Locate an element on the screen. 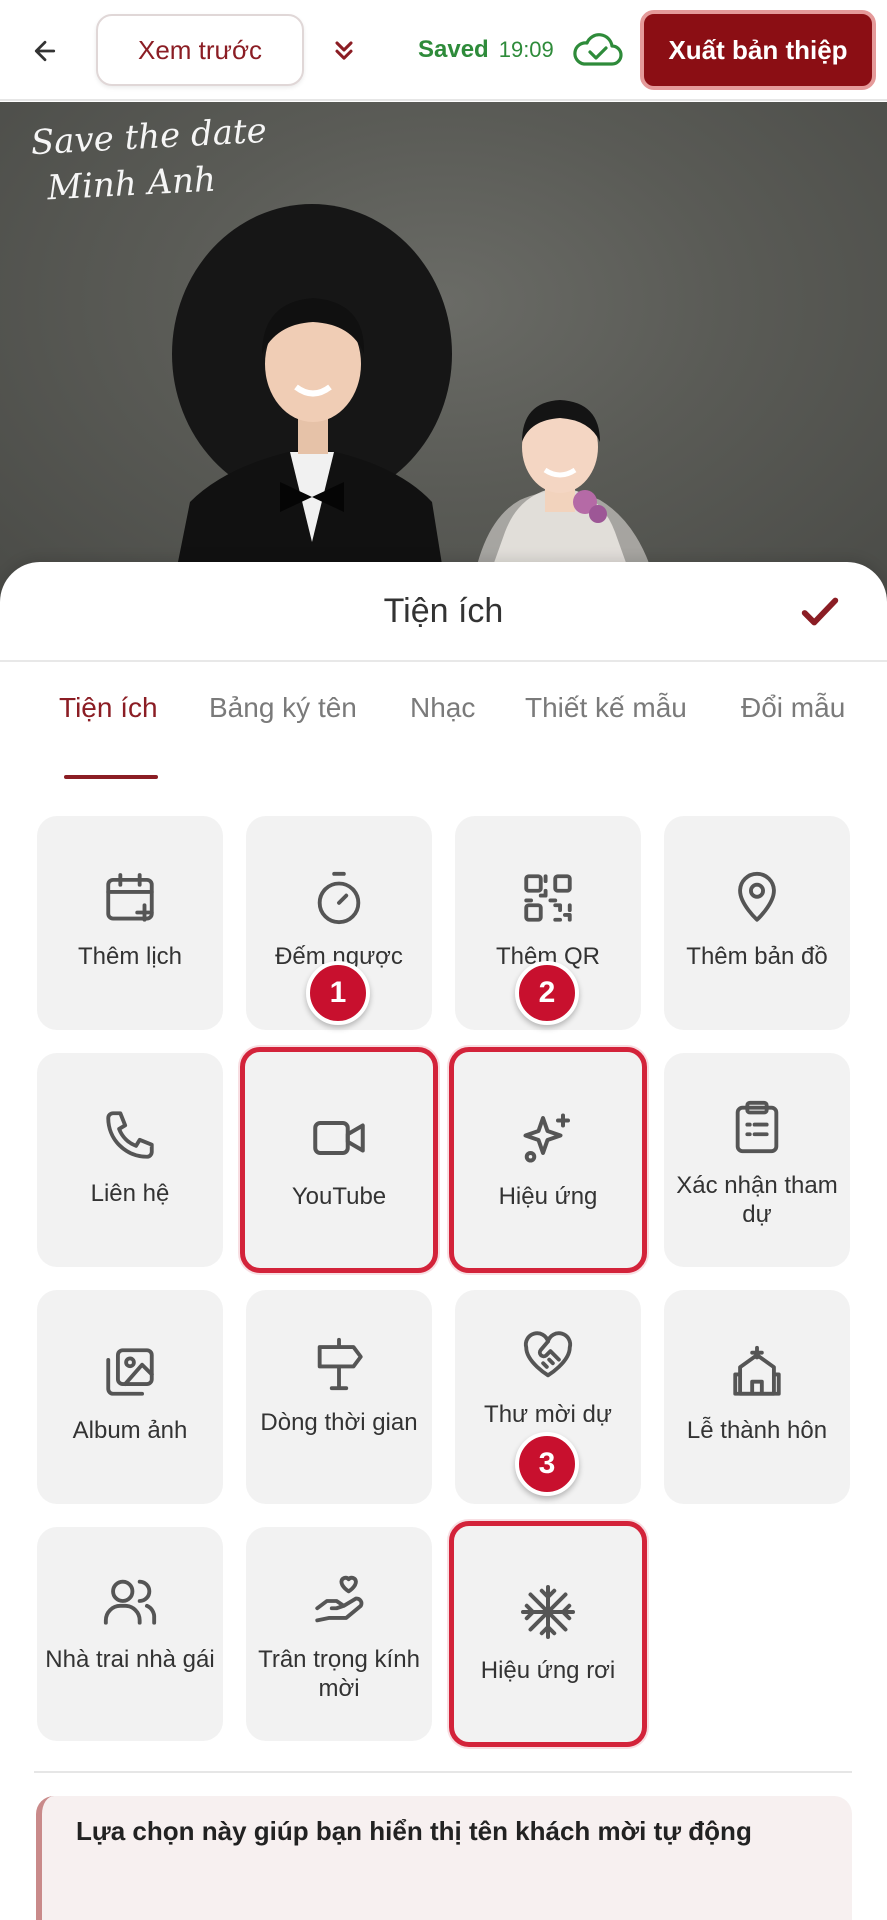  cloud-check-icon is located at coordinates (598, 49).